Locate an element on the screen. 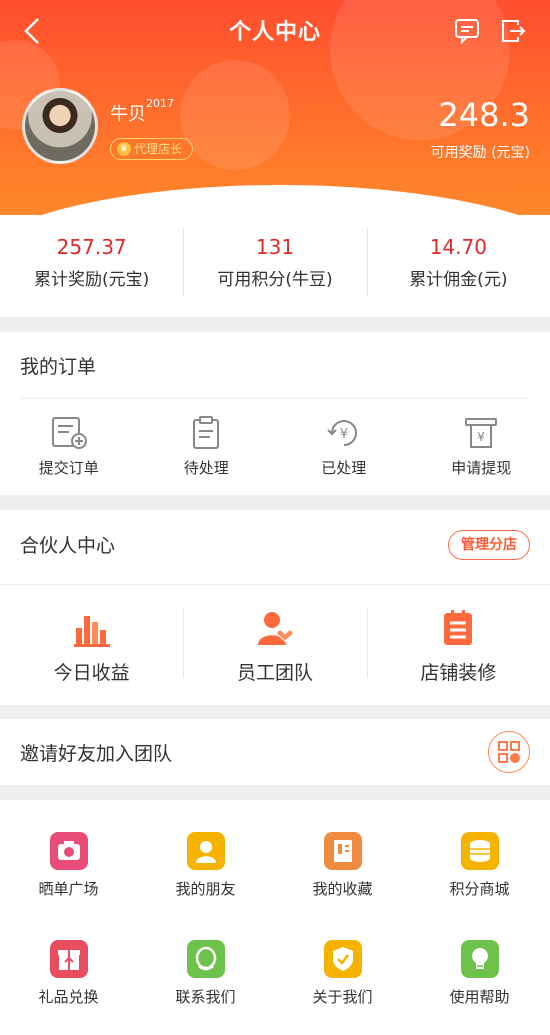 The image size is (550, 1035). grid-item-help: 使用帮助 is located at coordinates (479, 973).